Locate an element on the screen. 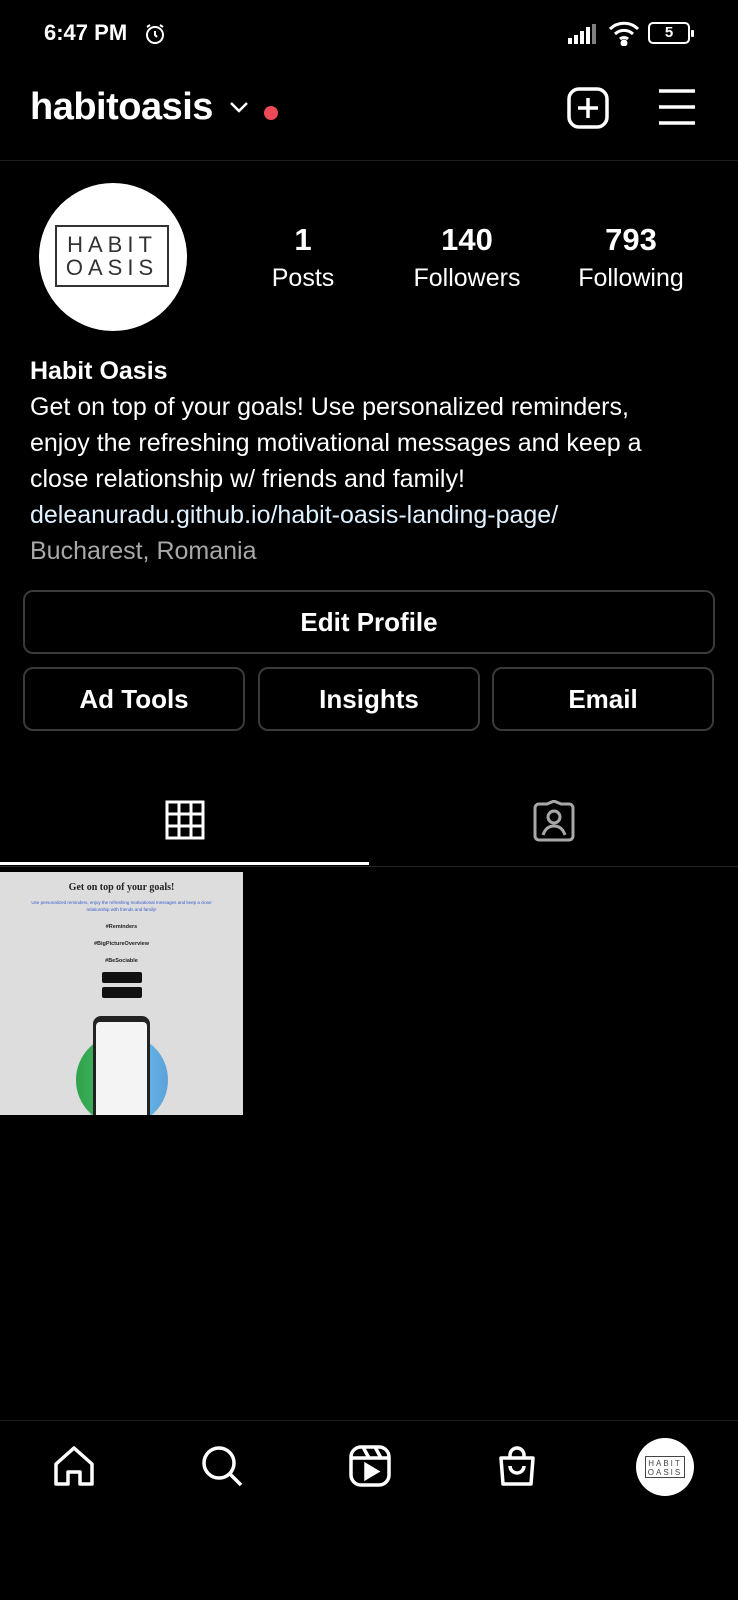  app-store-badge is located at coordinates (121, 992).